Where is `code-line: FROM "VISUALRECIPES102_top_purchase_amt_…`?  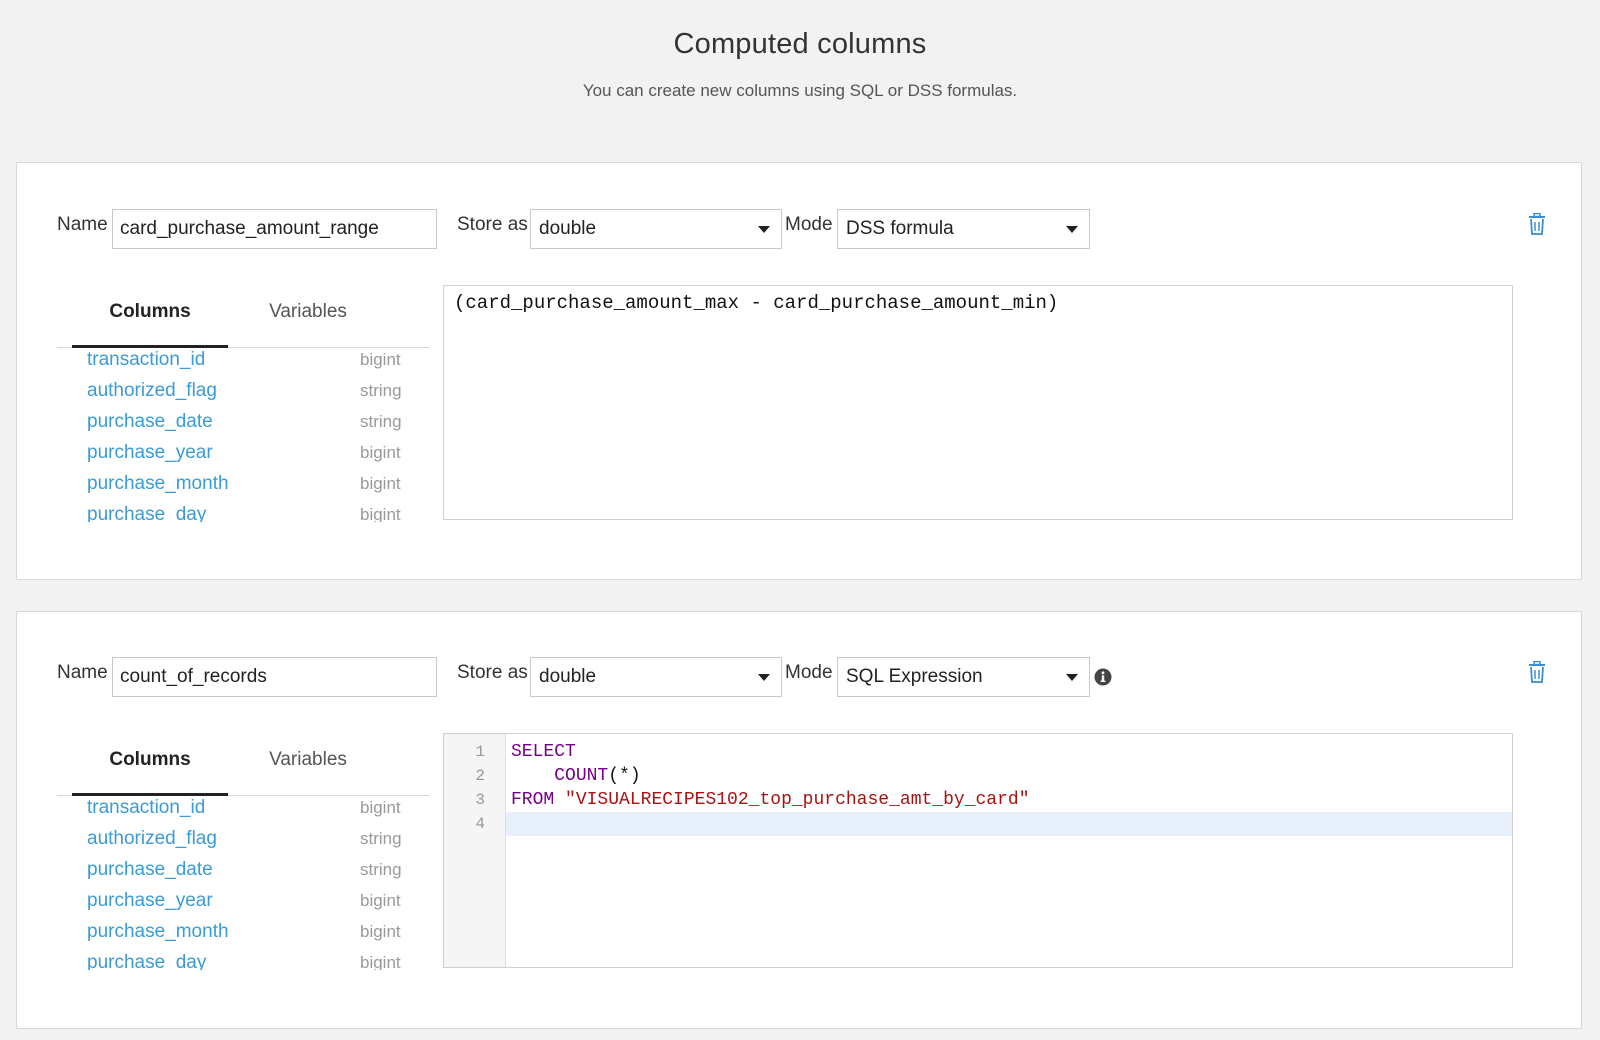 code-line: FROM "VISUALRECIPES102_top_purchase_amt_… is located at coordinates (1009, 800).